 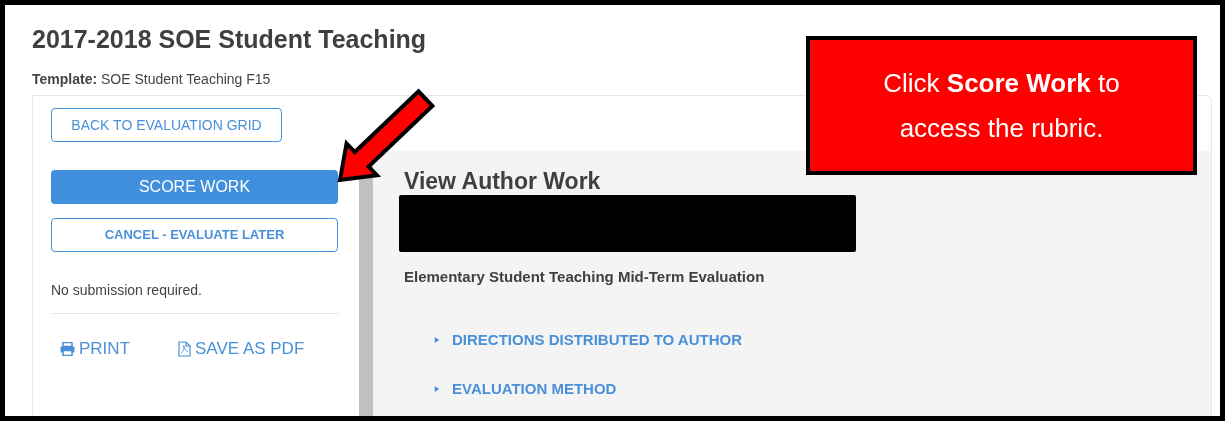 What do you see at coordinates (67, 348) in the screenshot?
I see `printer-icon` at bounding box center [67, 348].